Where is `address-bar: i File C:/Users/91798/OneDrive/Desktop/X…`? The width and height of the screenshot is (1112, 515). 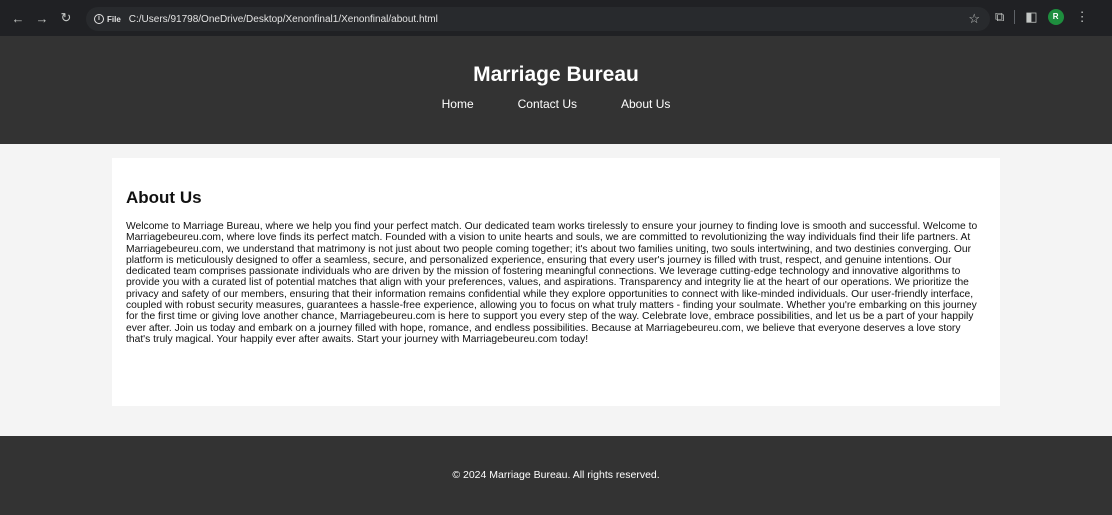
address-bar: i File C:/Users/91798/OneDrive/Desktop/X… is located at coordinates (538, 19).